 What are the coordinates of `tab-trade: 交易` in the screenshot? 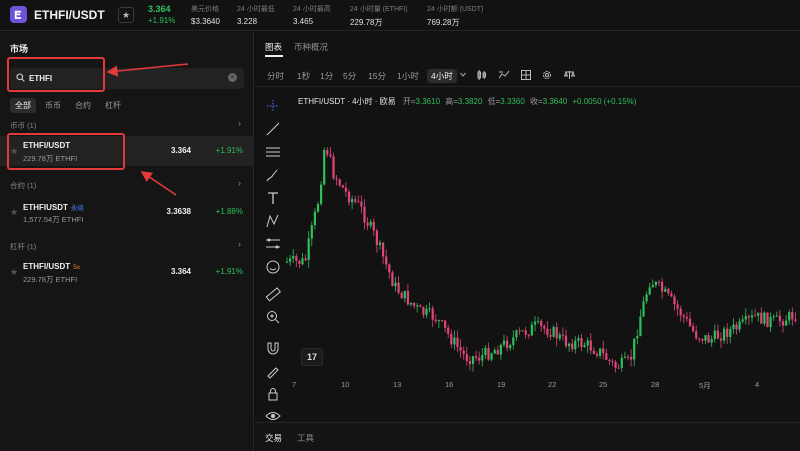 It's located at (273, 438).